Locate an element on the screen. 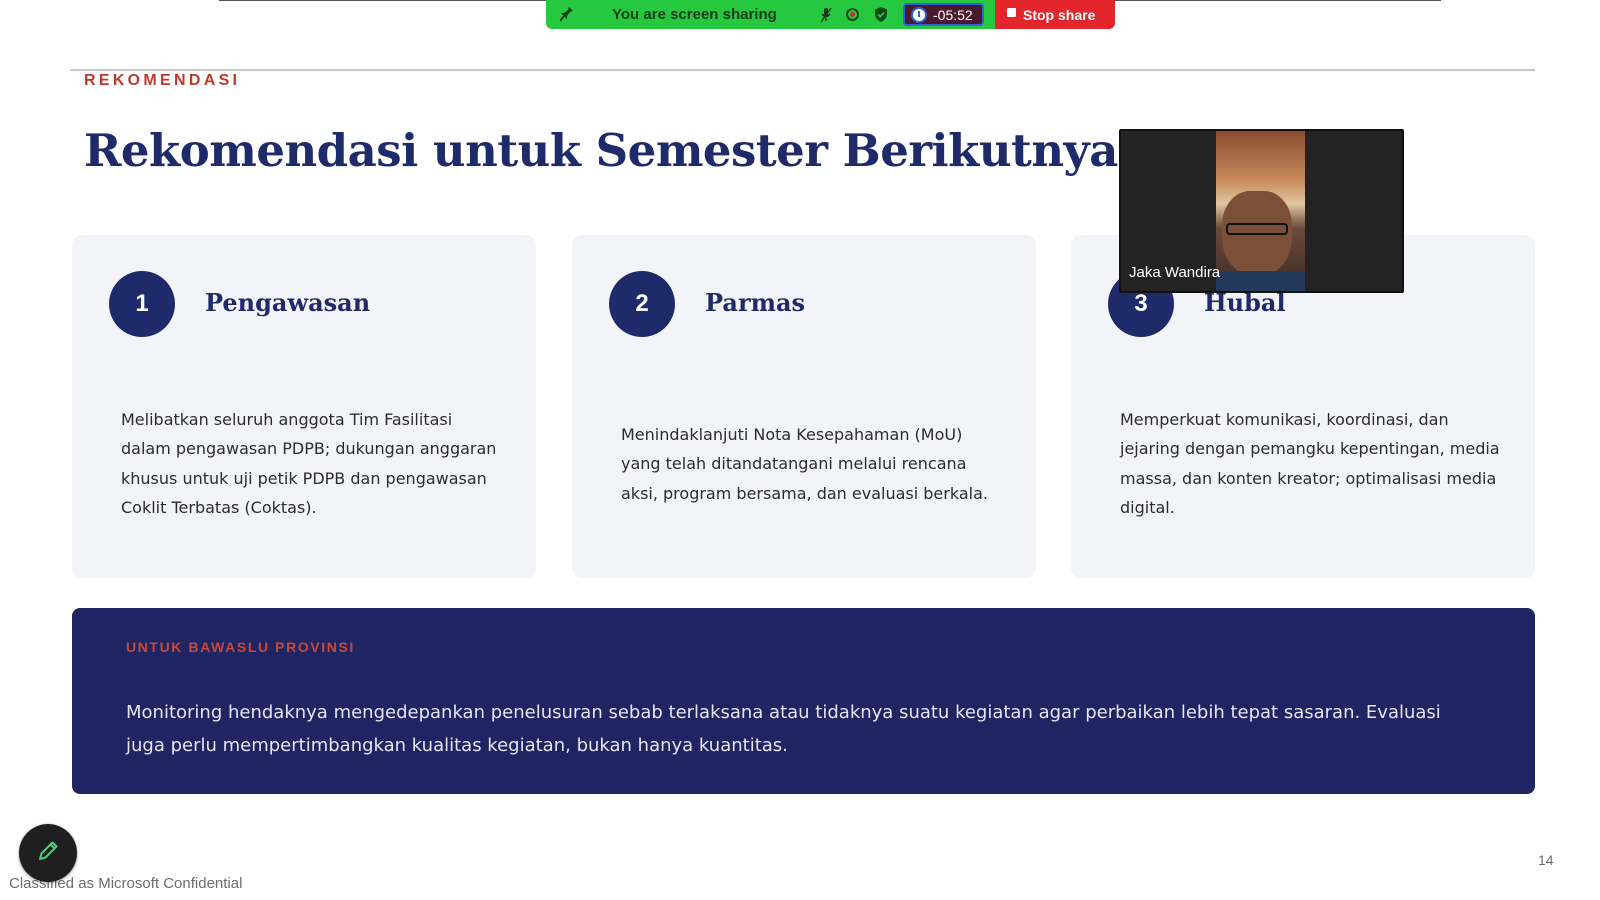 The image size is (1600, 900). card-title: Pengawasan is located at coordinates (288, 302).